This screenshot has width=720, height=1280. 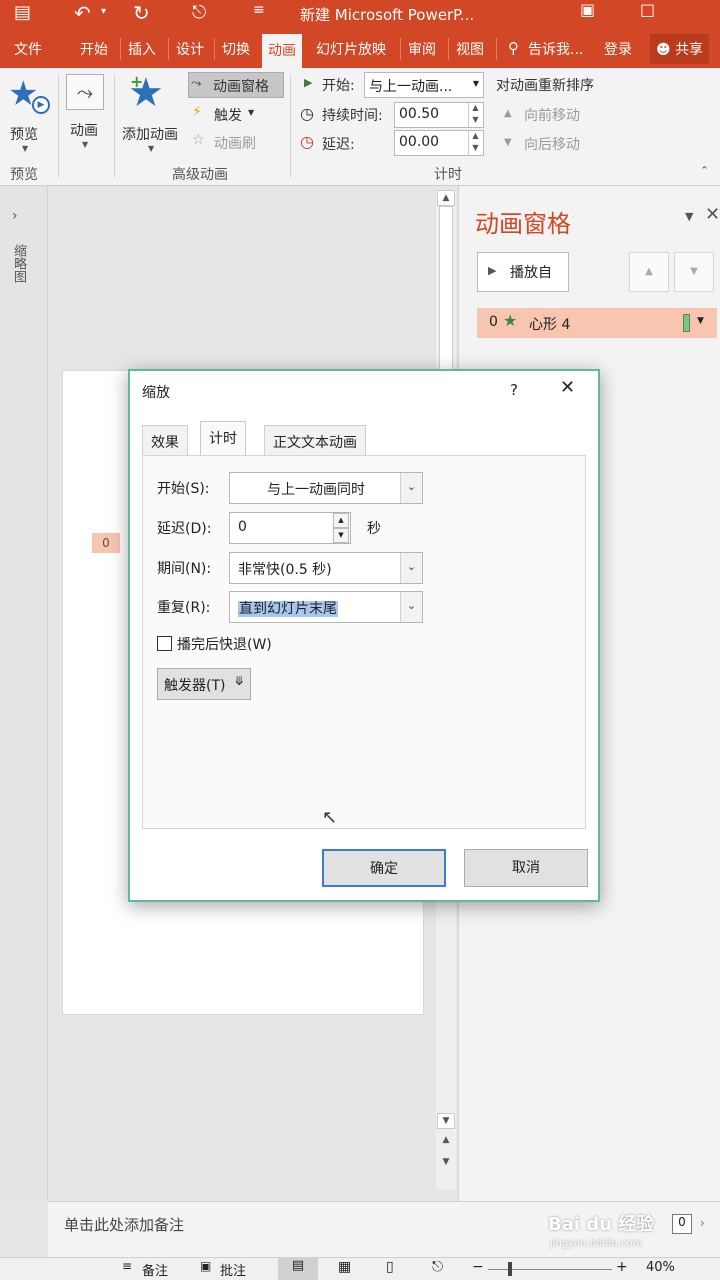 I want to click on trigger-button: 触发器(T) ⤋, so click(x=204, y=684).